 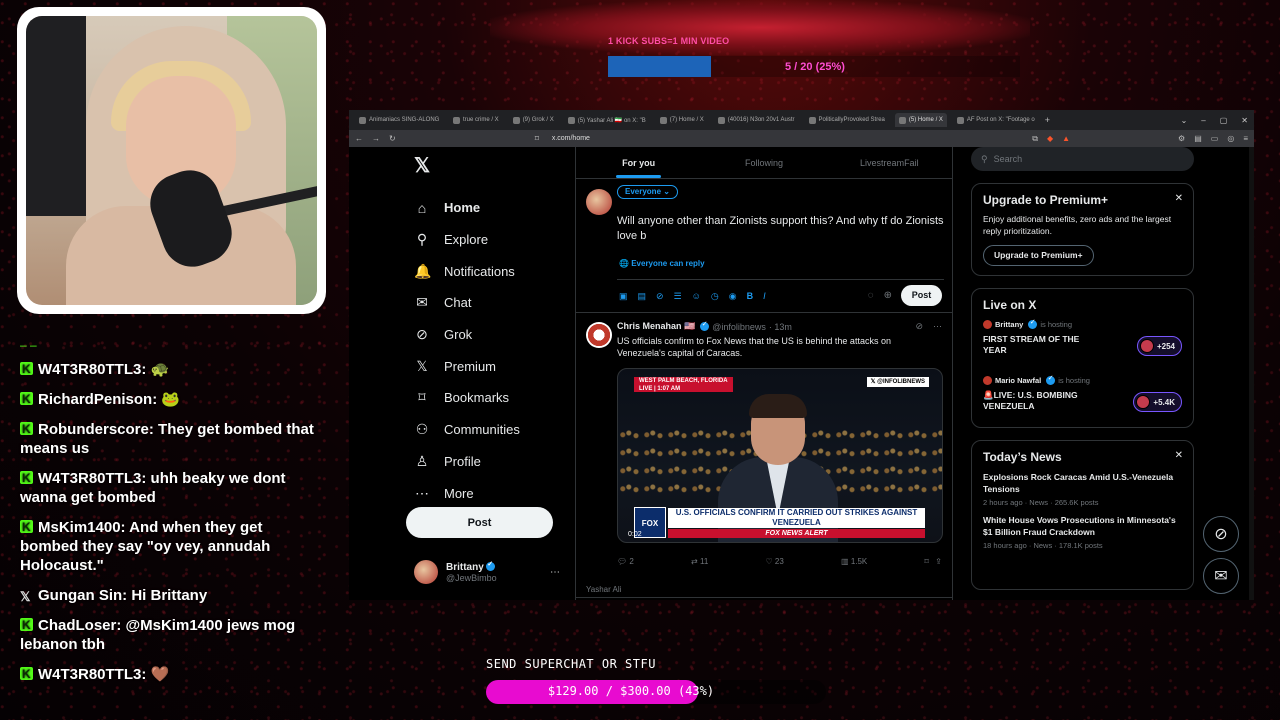 I want to click on browser-tab: (40016) N3on 20v1 Austr, so click(x=756, y=120).